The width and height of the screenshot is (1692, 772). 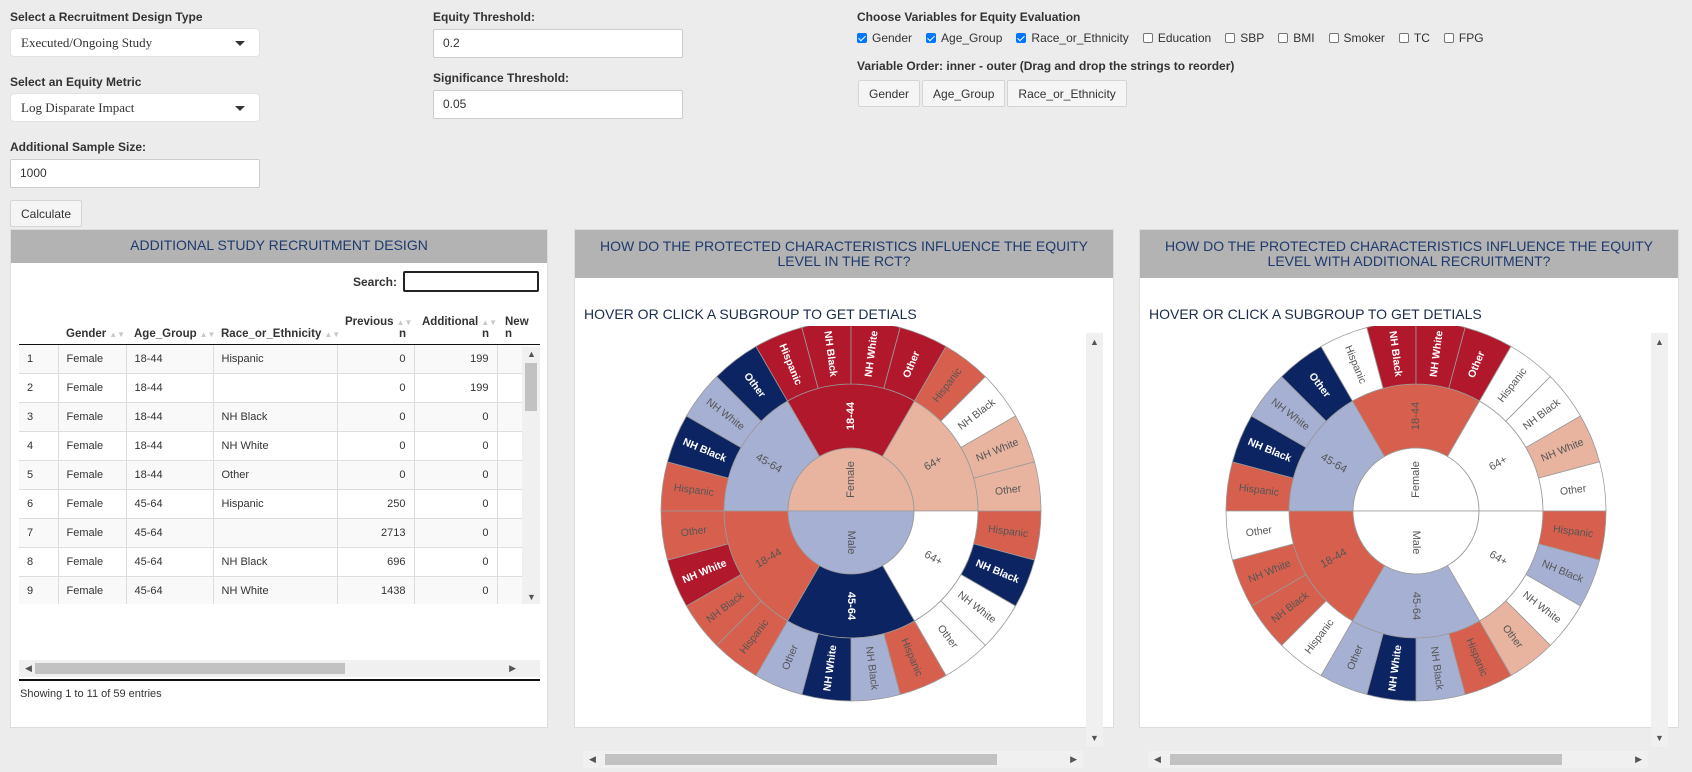 I want to click on variable-checkbox-bmi: BMI, so click(x=1296, y=38).